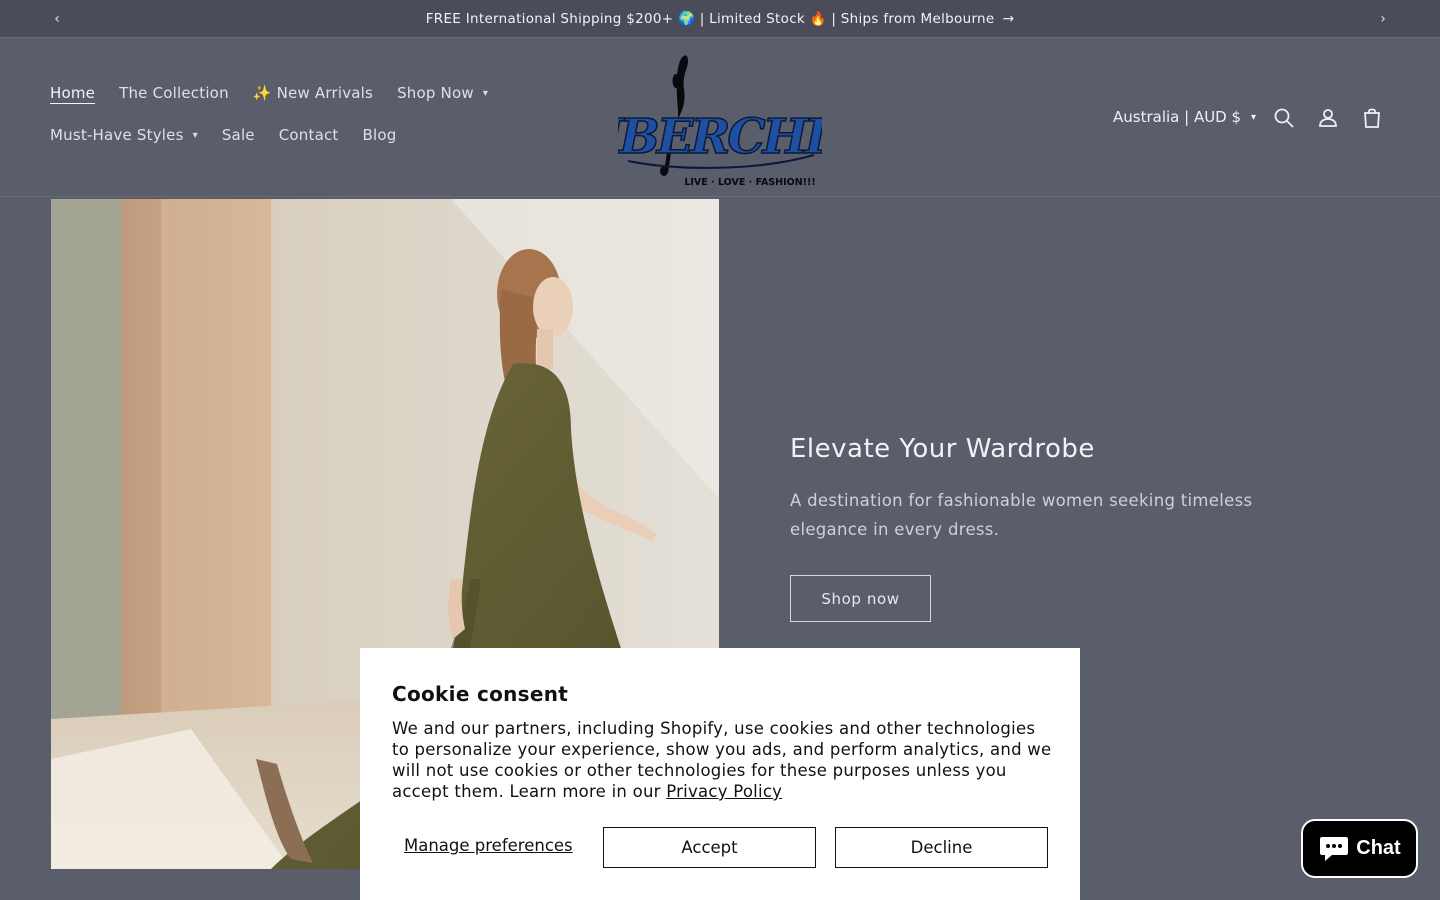 The image size is (1440, 900). I want to click on nav-new-arrivals: ✨ New Arrivals, so click(313, 93).